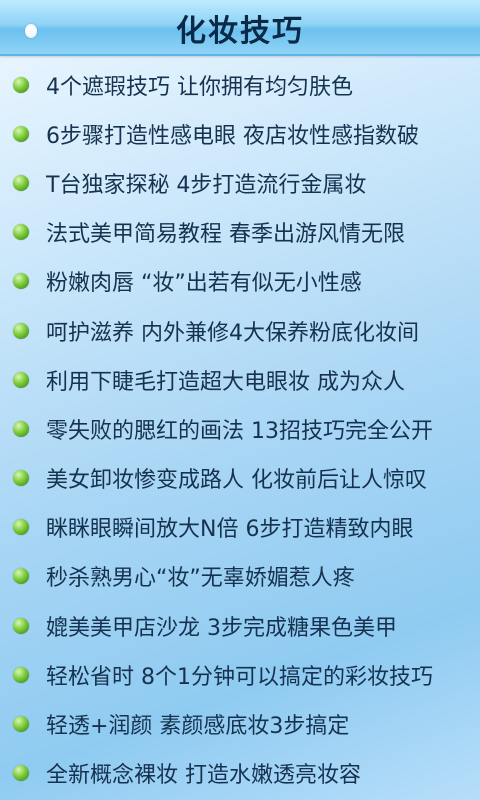  I want to click on list-item: 美女卸妆惨变成路人 化妆前后让人惊叹, so click(240, 478).